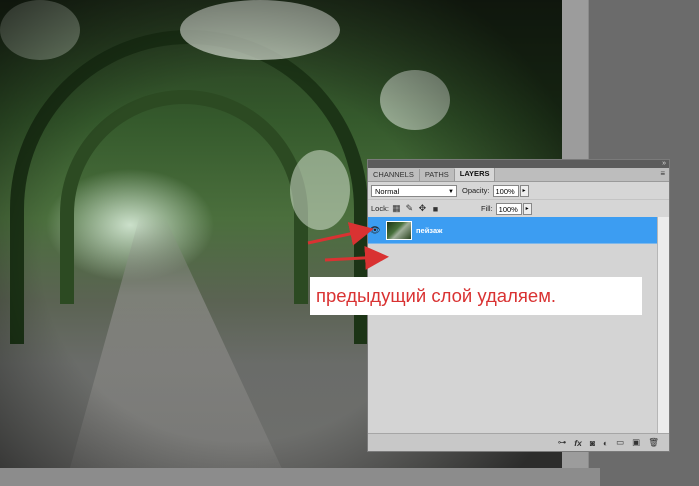  Describe the element at coordinates (356, 257) in the screenshot. I see `arrow-to-empty` at that location.